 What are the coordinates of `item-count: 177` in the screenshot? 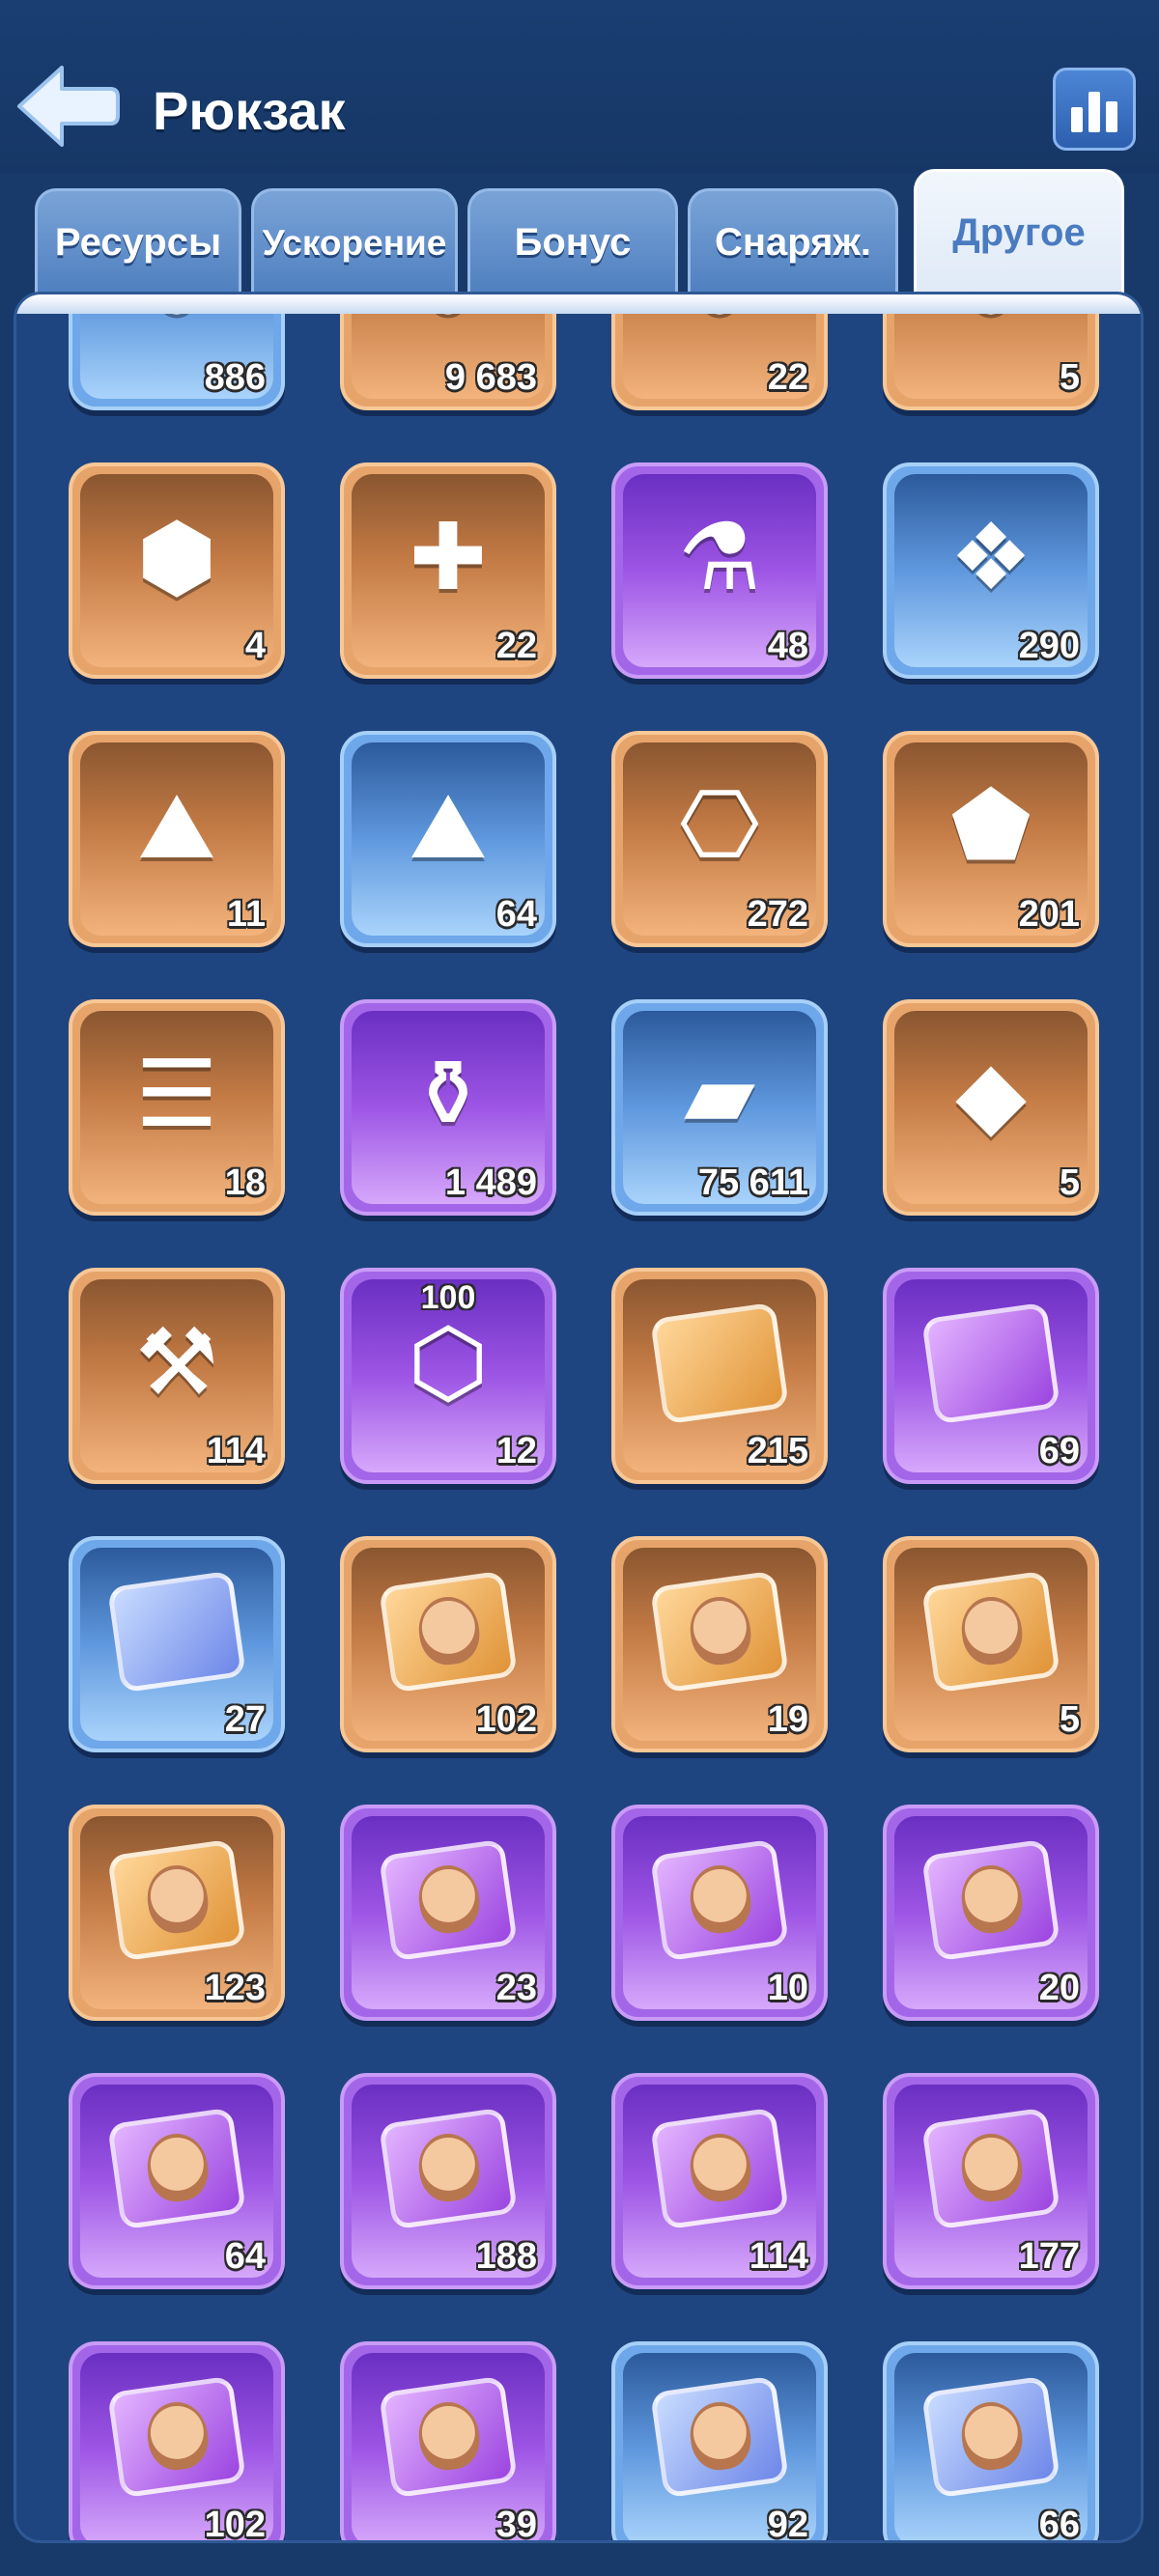 It's located at (1049, 2256).